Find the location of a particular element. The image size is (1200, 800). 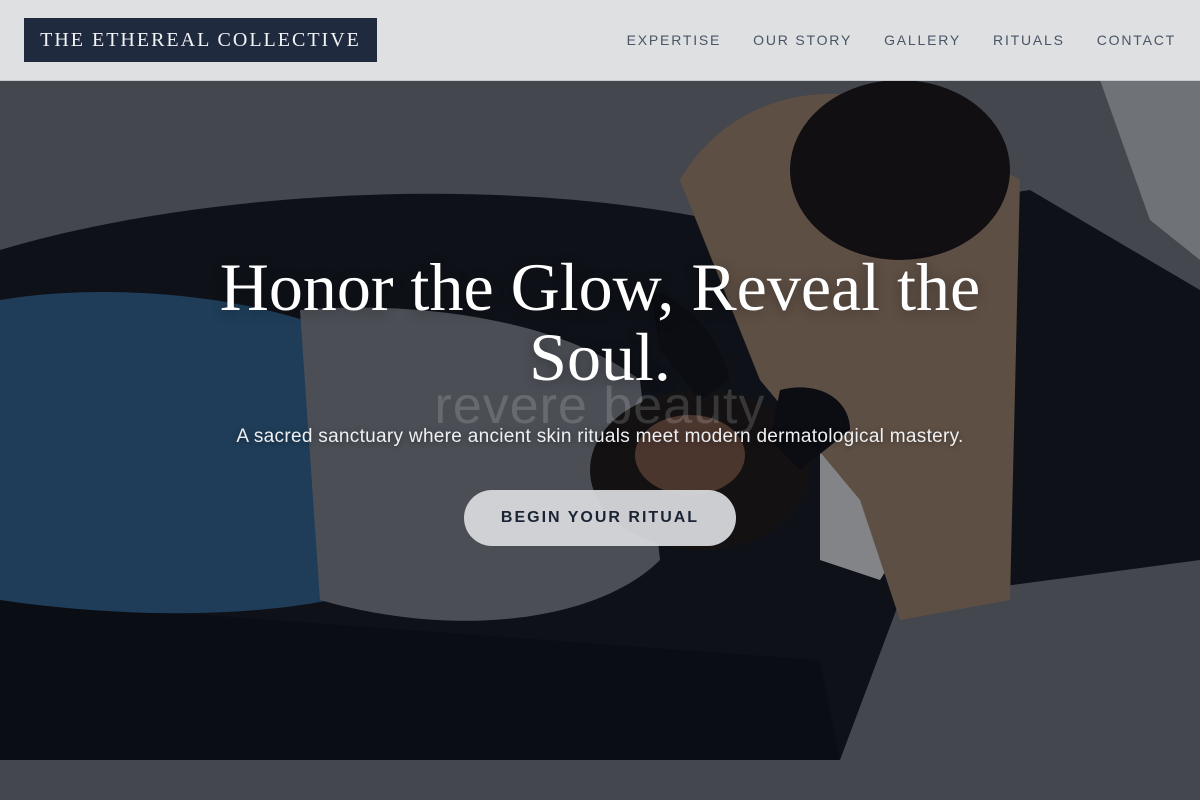

brand-logo: THE ETHEREAL COLLECTIVE is located at coordinates (200, 40).